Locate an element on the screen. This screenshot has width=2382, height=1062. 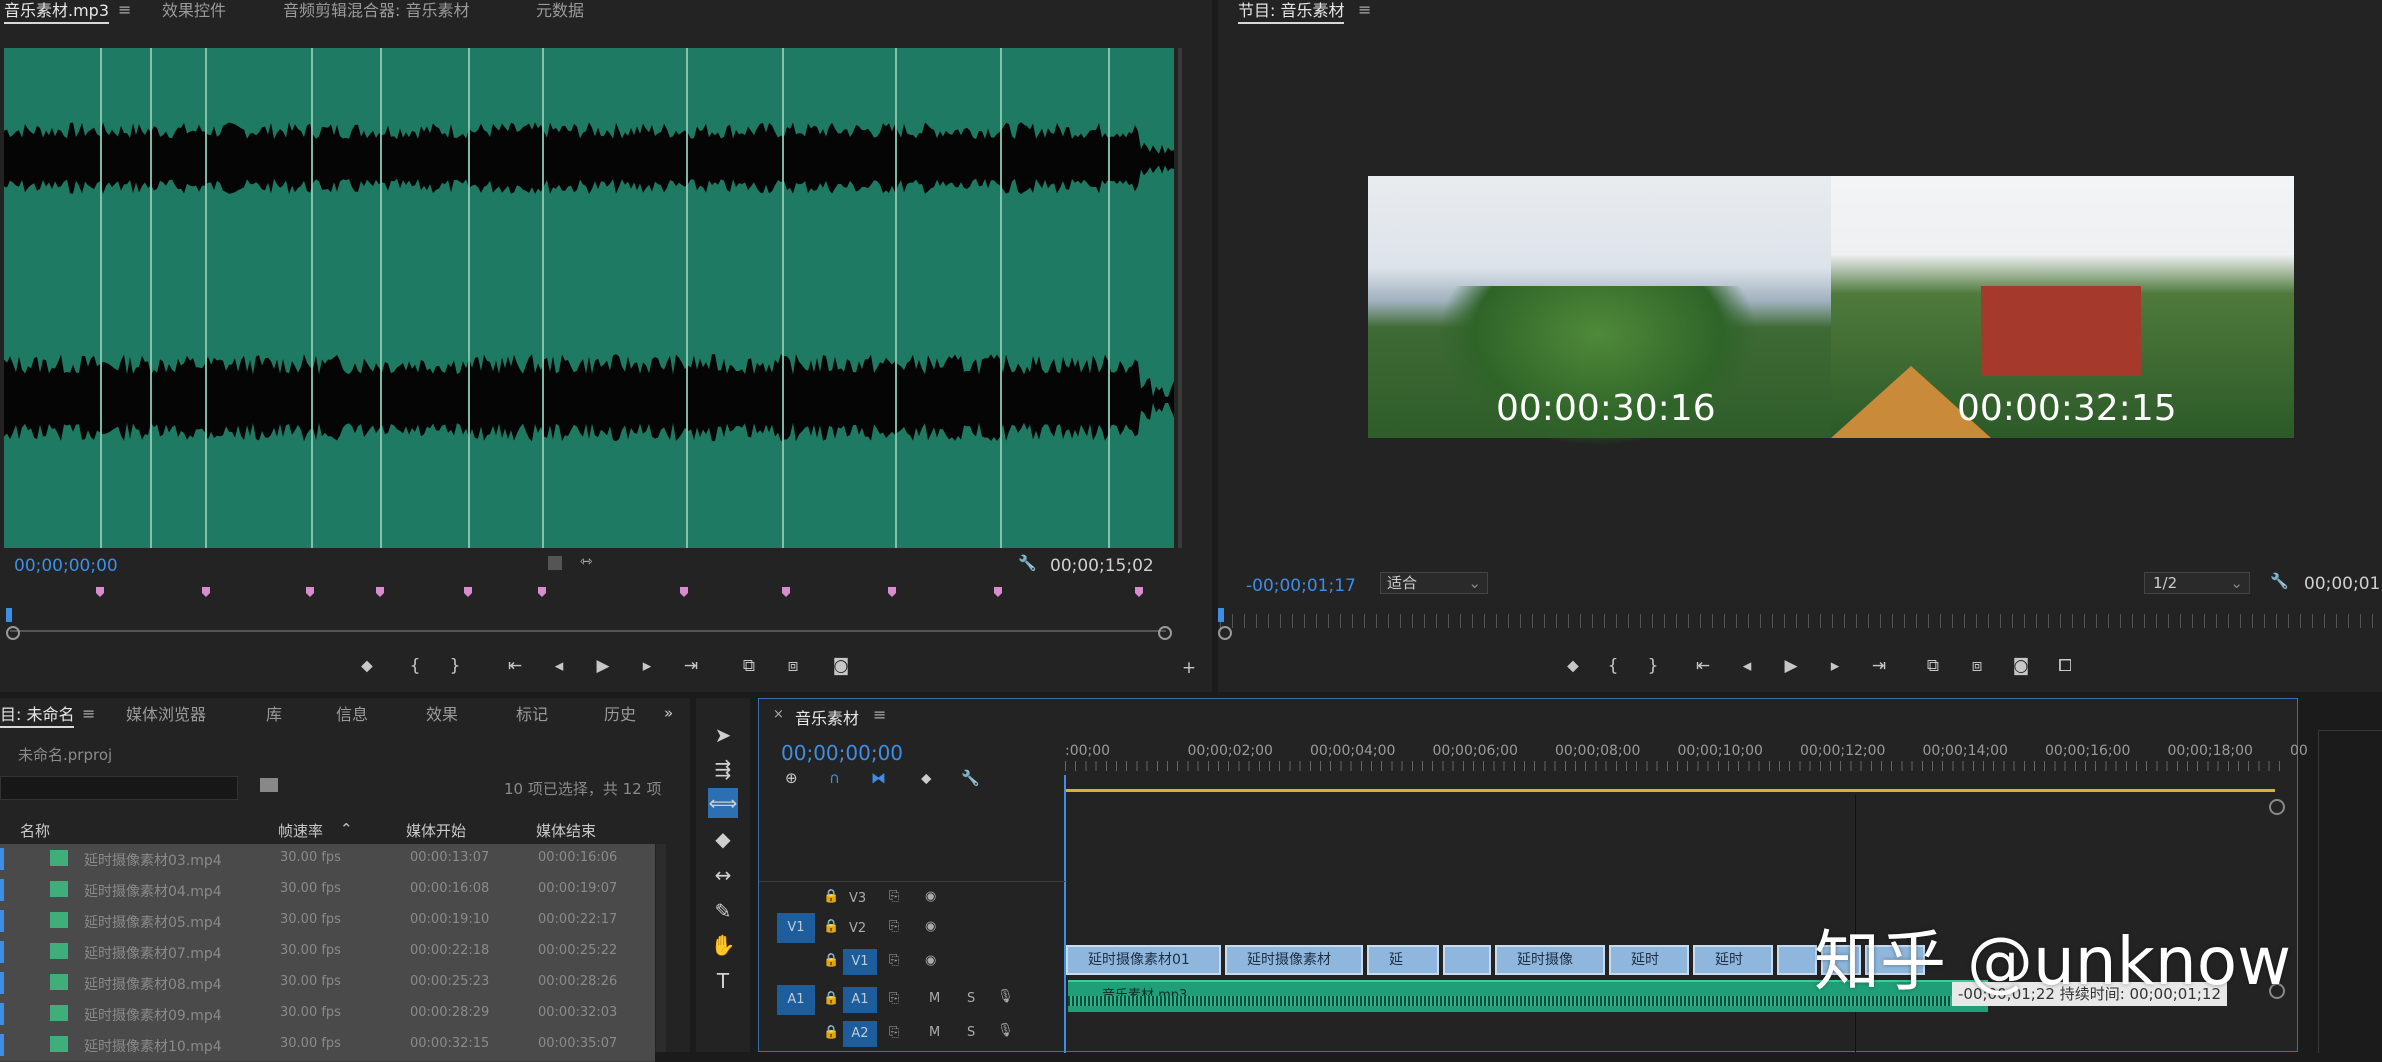
comparison-view-icon: ⧠ is located at coordinates (2065, 666).